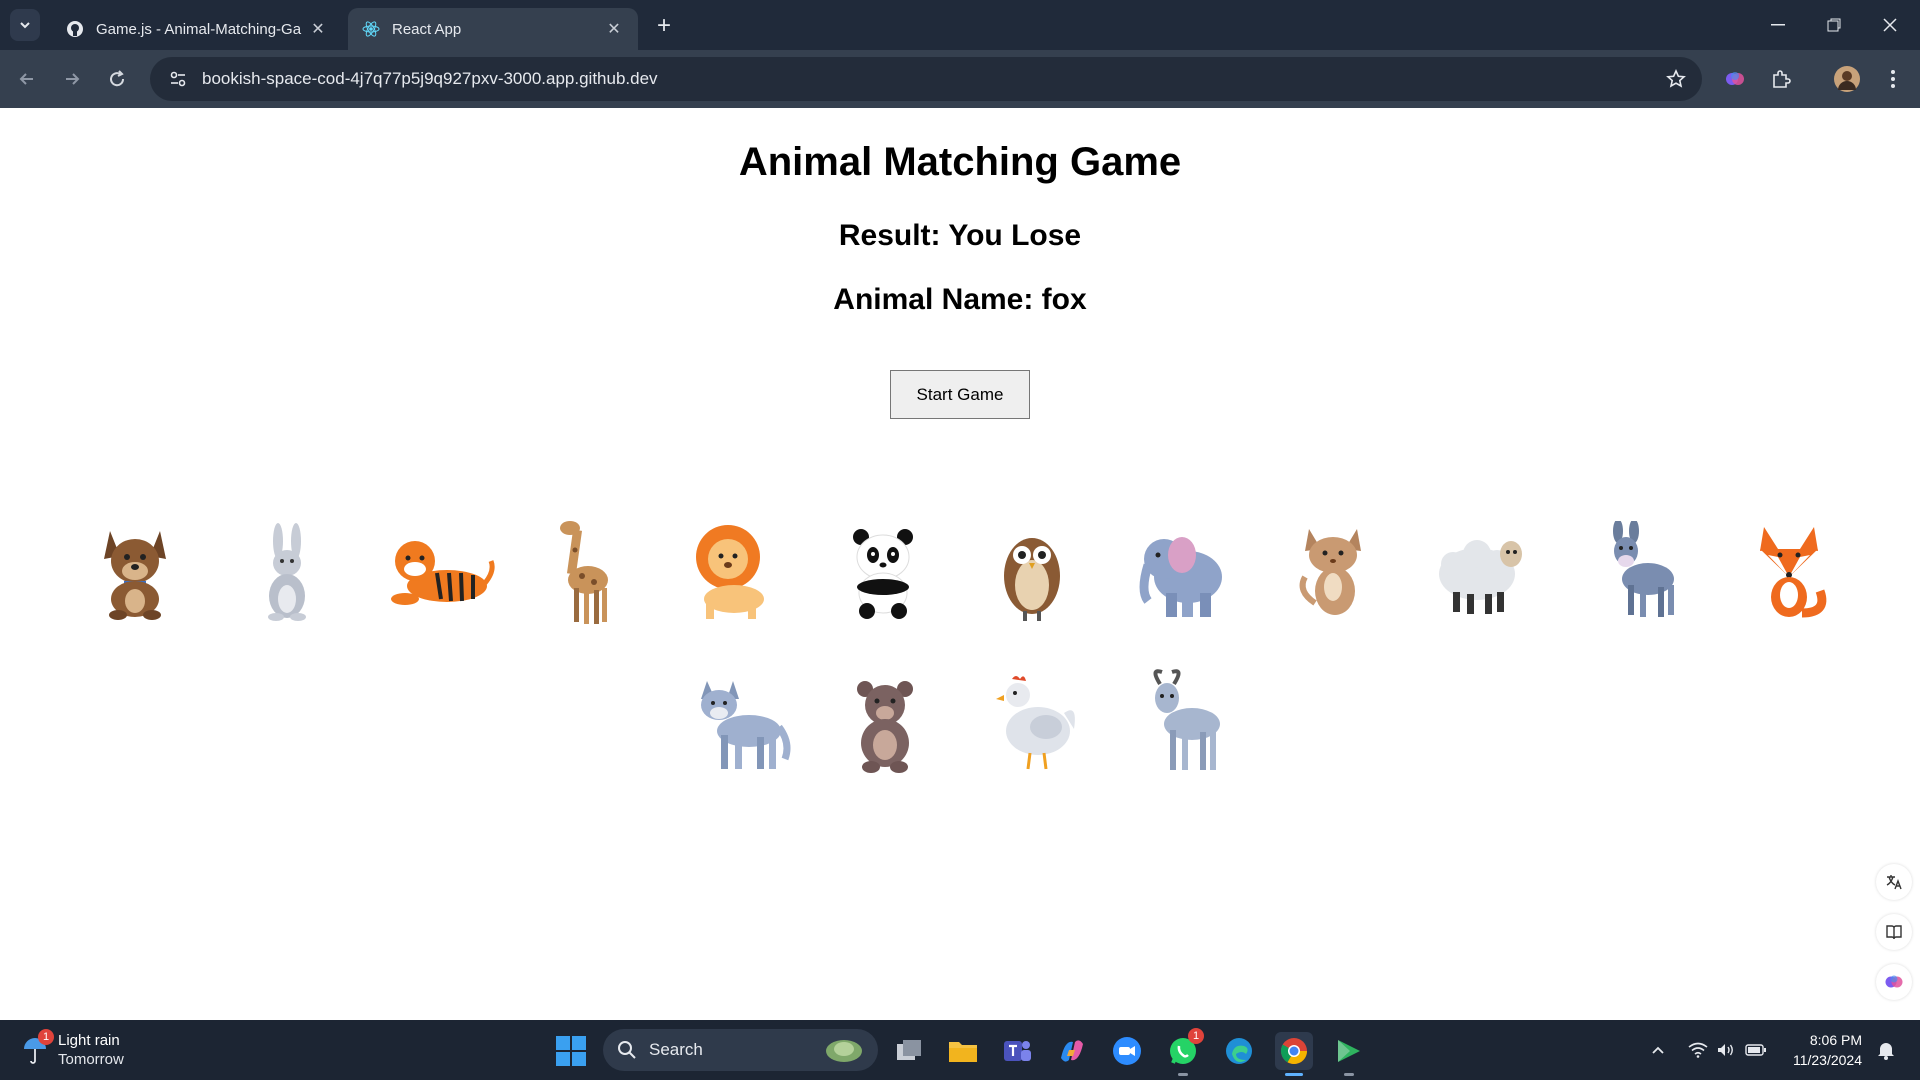 This screenshot has height=1080, width=1920. I want to click on minimize-icon, so click(1778, 25).